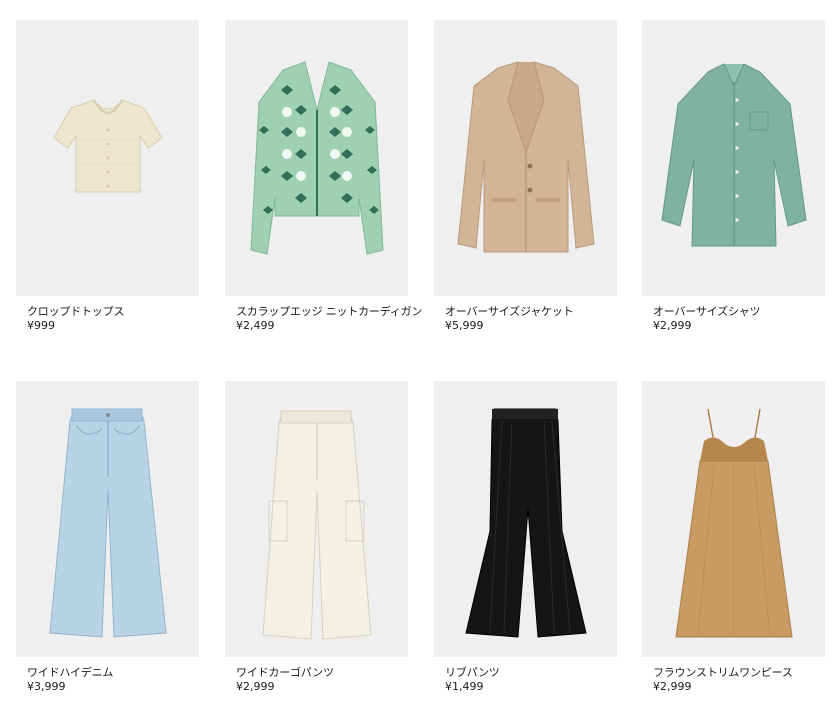 Image resolution: width=840 pixels, height=712 pixels. I want to click on rib-pants-image, so click(525, 519).